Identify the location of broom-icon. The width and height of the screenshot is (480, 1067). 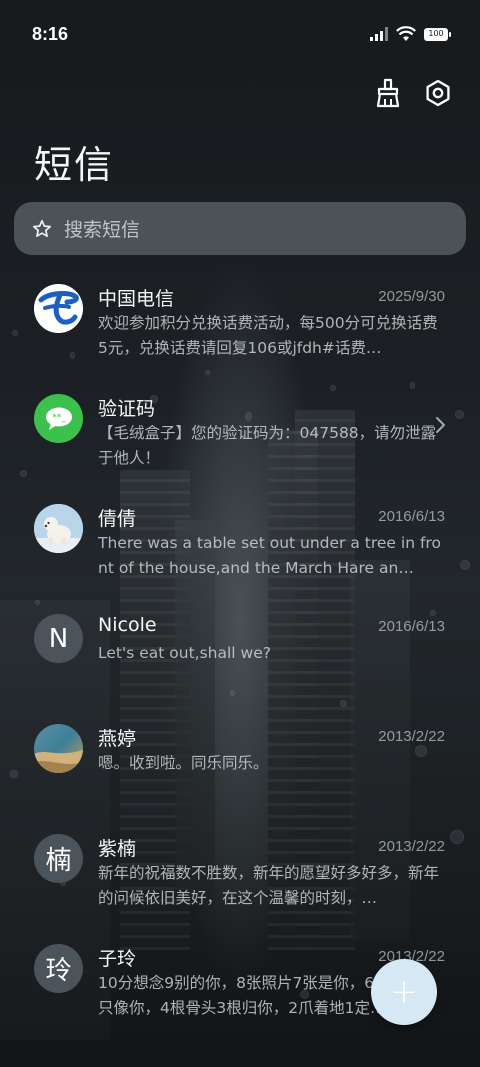
(388, 93).